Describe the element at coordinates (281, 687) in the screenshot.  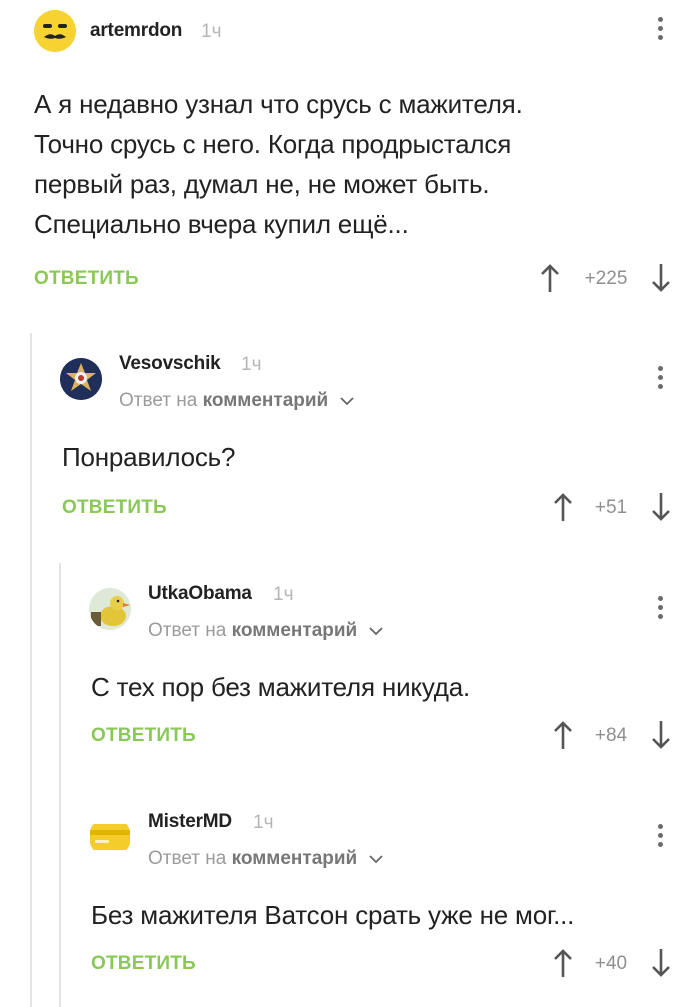
I see `comment-text: С тех пор без мажителя никуда.` at that location.